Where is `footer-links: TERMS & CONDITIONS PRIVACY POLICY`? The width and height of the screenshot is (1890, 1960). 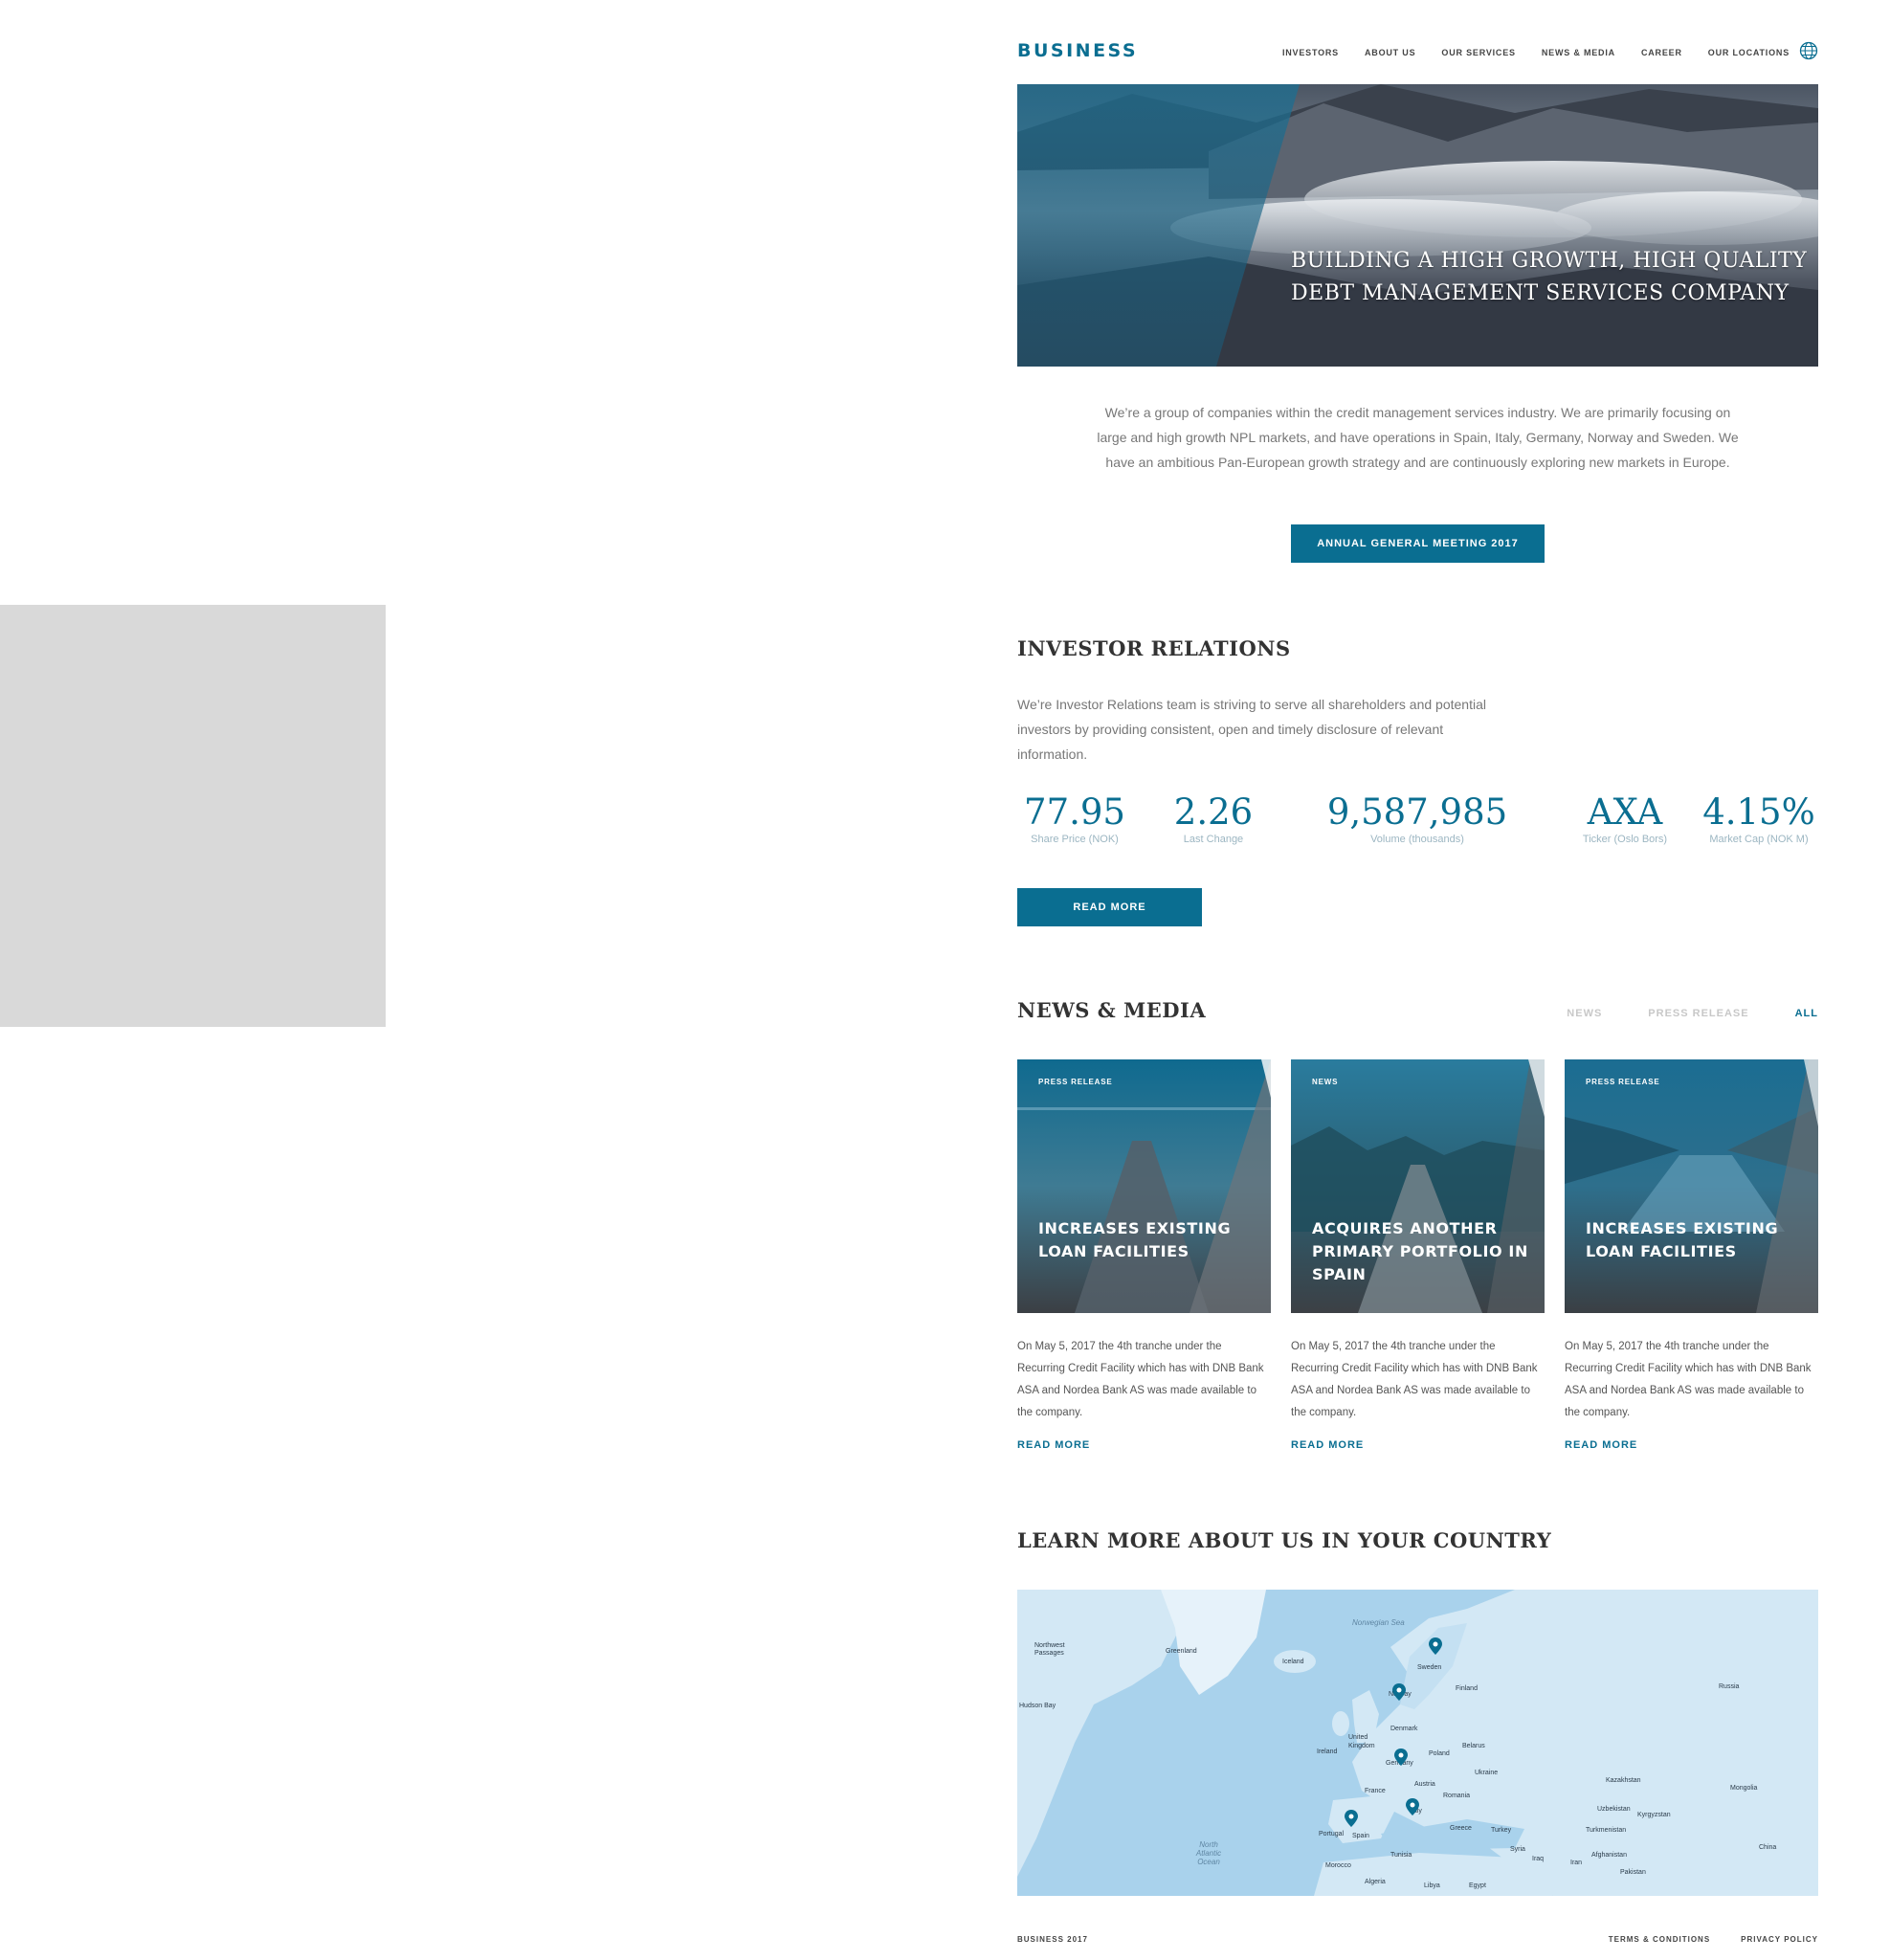
footer-links: TERMS & CONDITIONS PRIVACY POLICY is located at coordinates (1713, 1940).